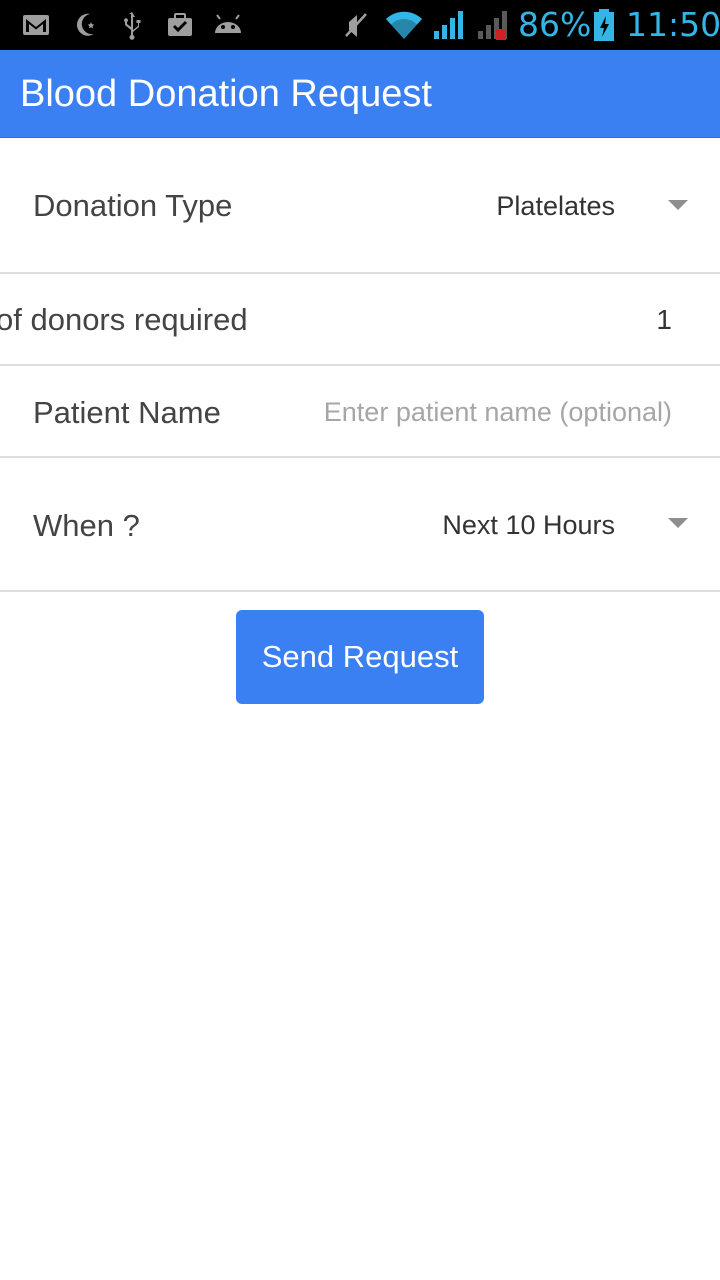 This screenshot has width=720, height=1280. I want to click on moon-icon, so click(85, 24).